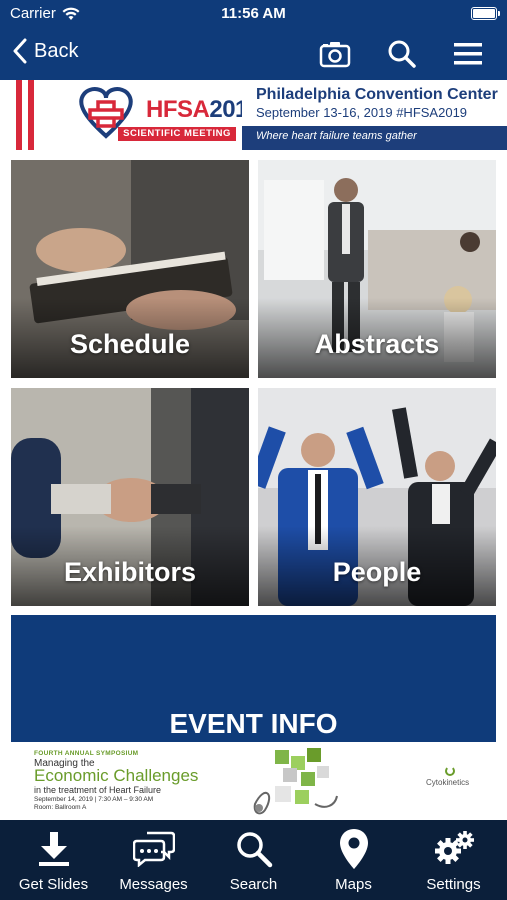  What do you see at coordinates (377, 269) in the screenshot?
I see `abstracts-tile: Abstracts` at bounding box center [377, 269].